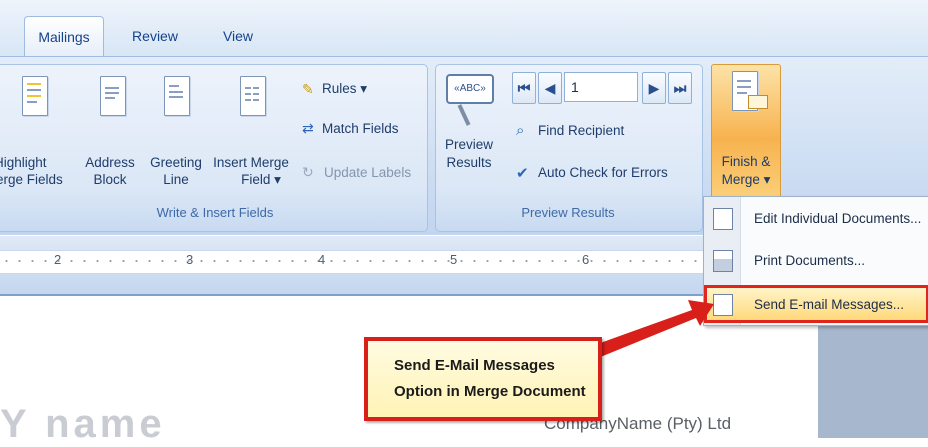 The image size is (928, 447). What do you see at coordinates (308, 89) in the screenshot?
I see `rules-icon: ✎` at bounding box center [308, 89].